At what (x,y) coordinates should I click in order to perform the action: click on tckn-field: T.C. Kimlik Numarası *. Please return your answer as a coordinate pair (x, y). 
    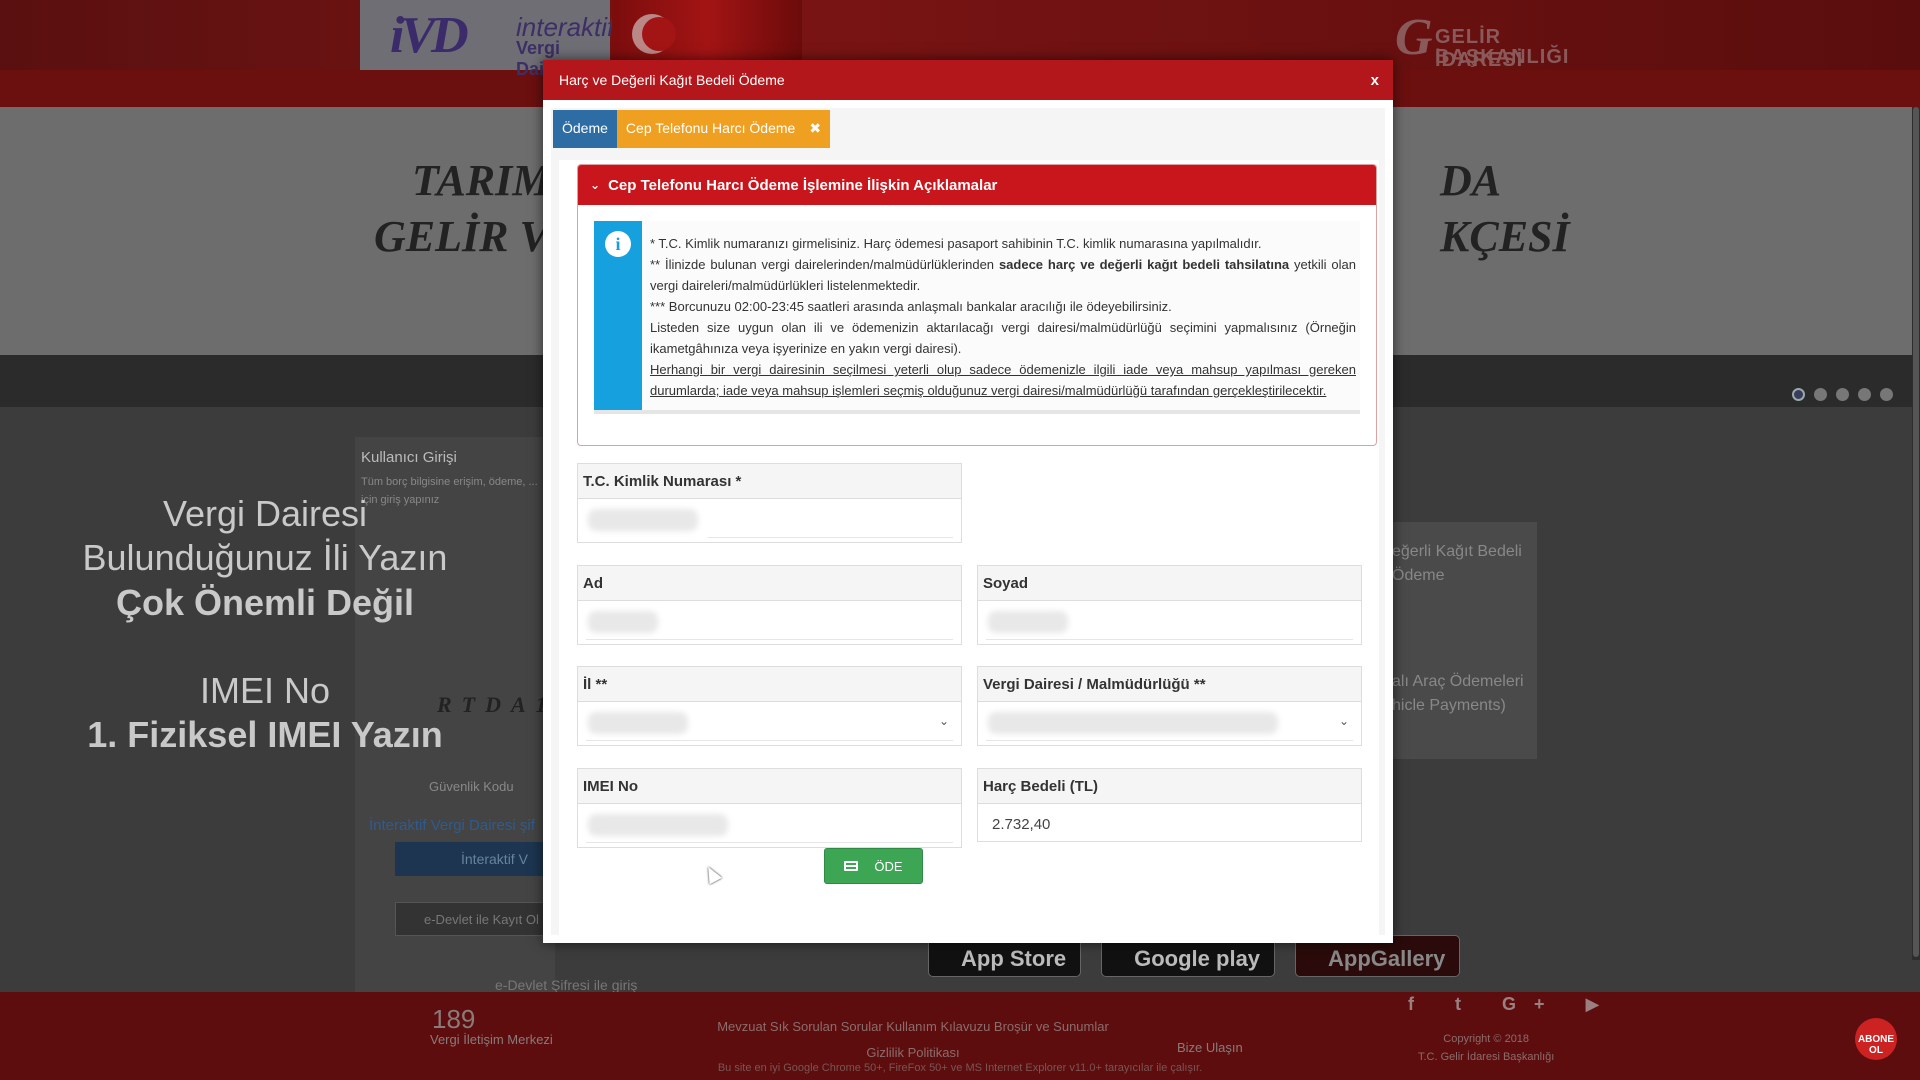
    Looking at the image, I should click on (769, 503).